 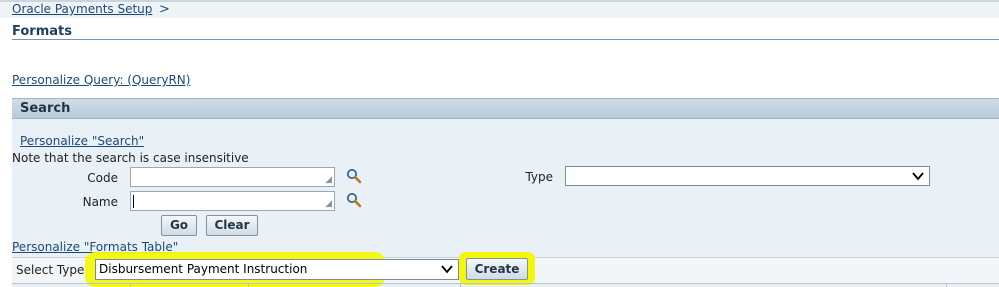 What do you see at coordinates (179, 225) in the screenshot?
I see `go-button: Go` at bounding box center [179, 225].